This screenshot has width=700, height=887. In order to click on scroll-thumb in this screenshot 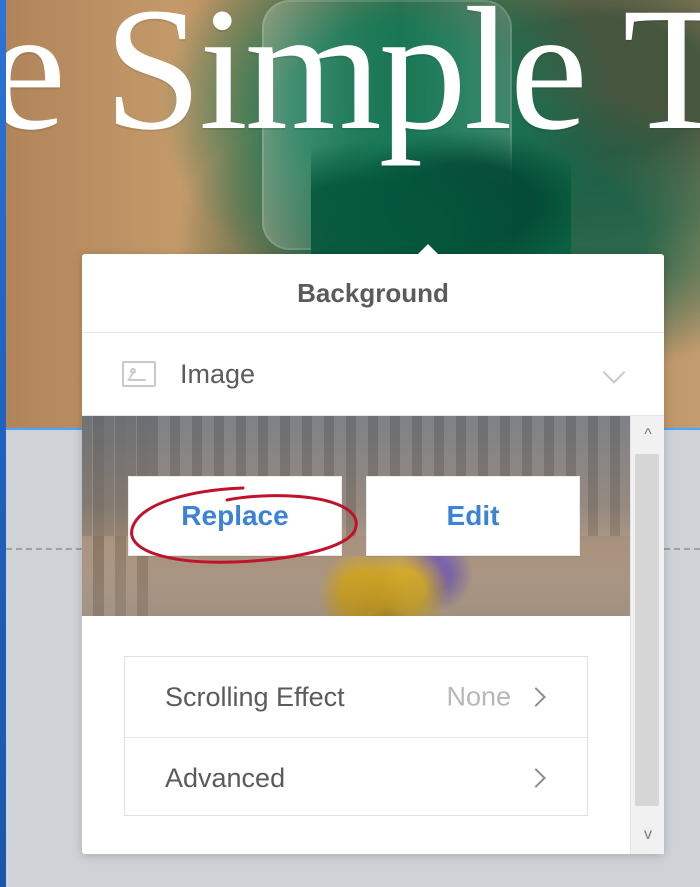, I will do `click(647, 630)`.